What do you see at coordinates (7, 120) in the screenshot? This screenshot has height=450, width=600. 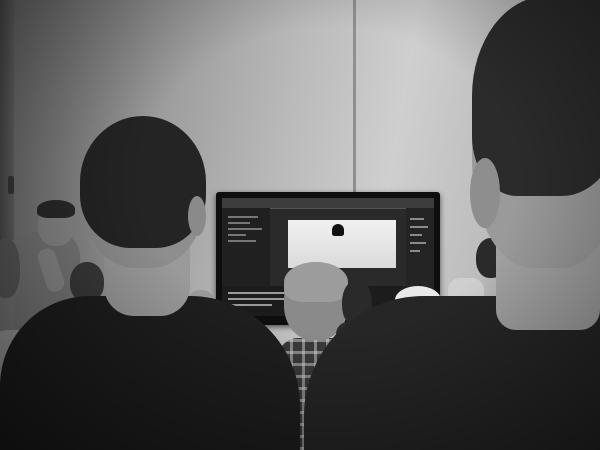 I see `door-frame` at bounding box center [7, 120].